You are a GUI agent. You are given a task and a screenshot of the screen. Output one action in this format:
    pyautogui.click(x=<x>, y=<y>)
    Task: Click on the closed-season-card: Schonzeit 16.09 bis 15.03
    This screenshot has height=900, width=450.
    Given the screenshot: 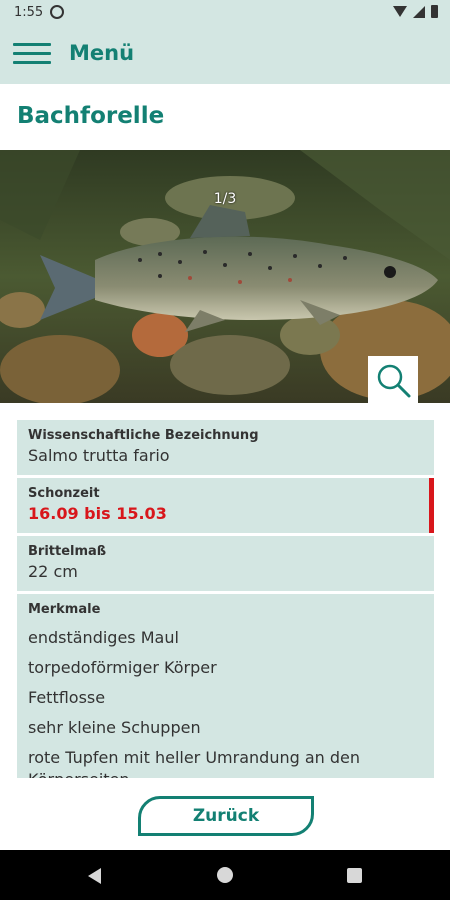 What is the action you would take?
    pyautogui.click(x=225, y=505)
    